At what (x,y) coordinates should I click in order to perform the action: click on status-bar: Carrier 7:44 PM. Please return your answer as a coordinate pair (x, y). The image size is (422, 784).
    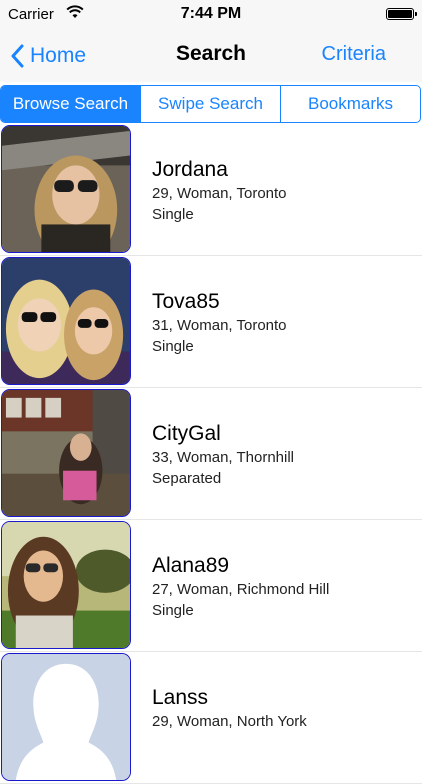
    Looking at the image, I should click on (211, 15).